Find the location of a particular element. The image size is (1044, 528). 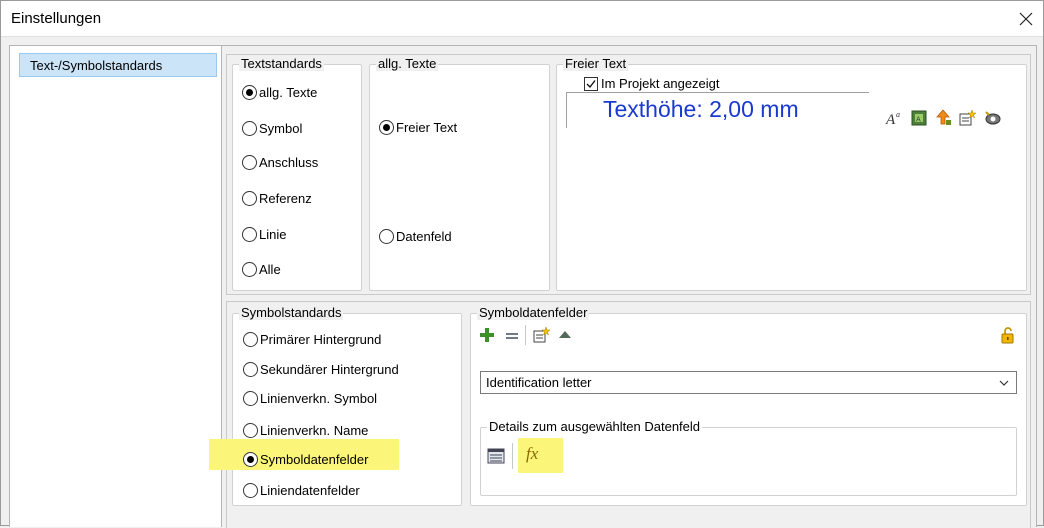

radio-referenz: Referenz is located at coordinates (277, 198).